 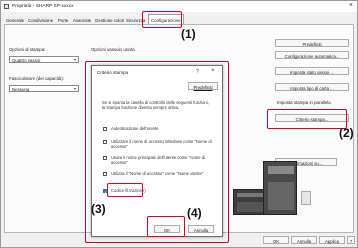 I want to click on callout-1: (1), so click(x=188, y=34).